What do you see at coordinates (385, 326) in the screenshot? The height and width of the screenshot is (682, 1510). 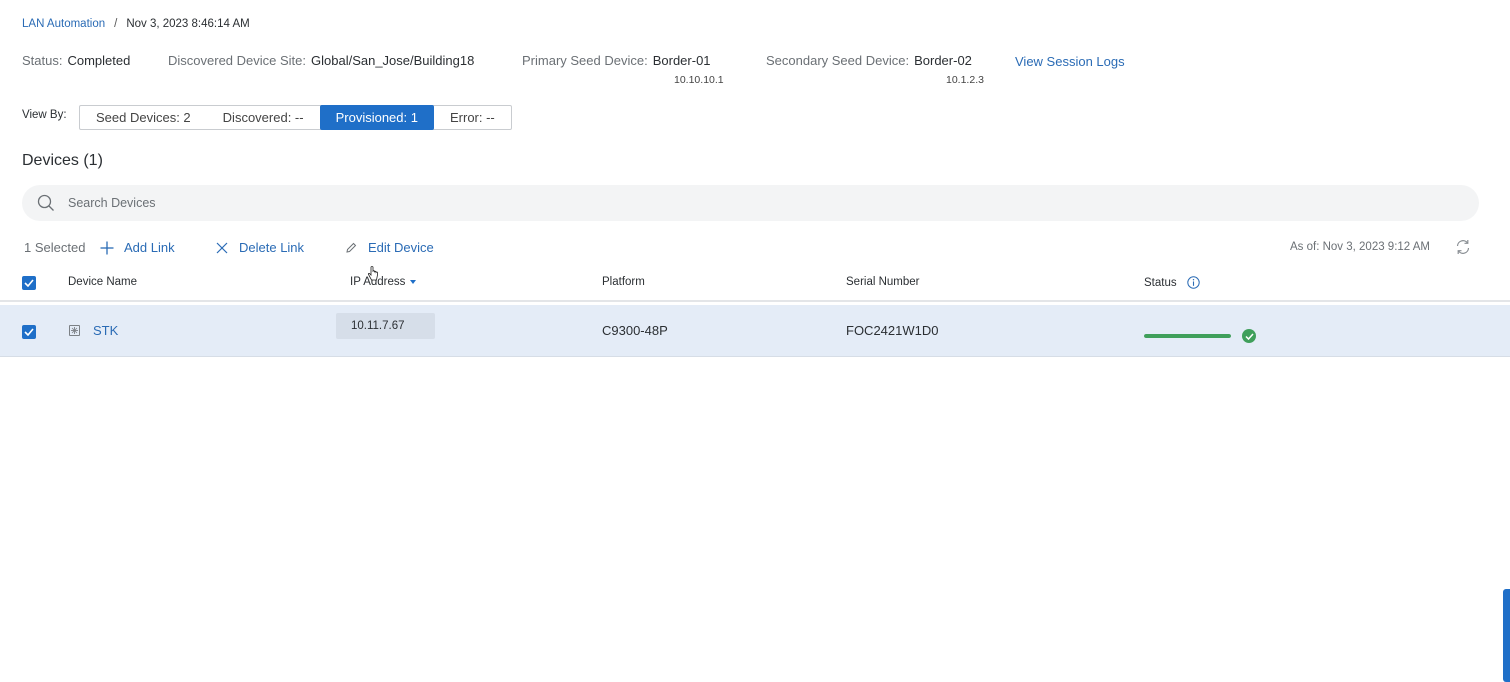 I see `ip-address-cell: 10.11.7.67` at bounding box center [385, 326].